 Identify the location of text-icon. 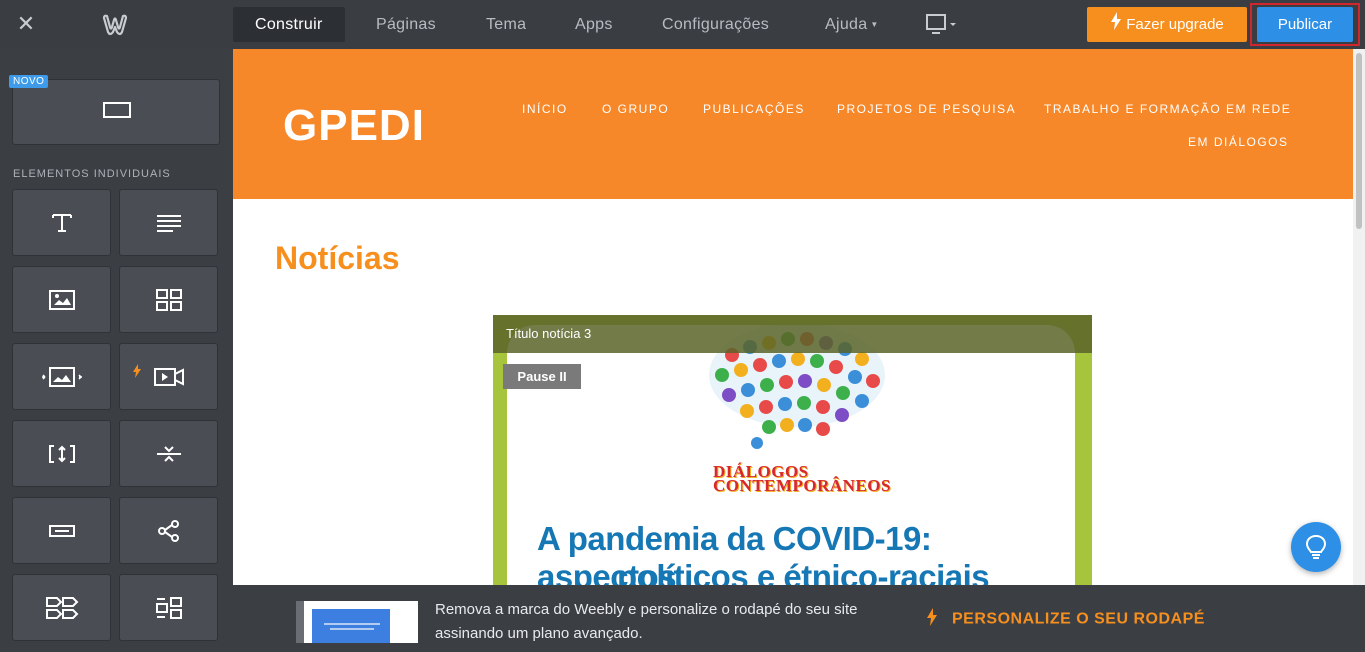
(168, 223).